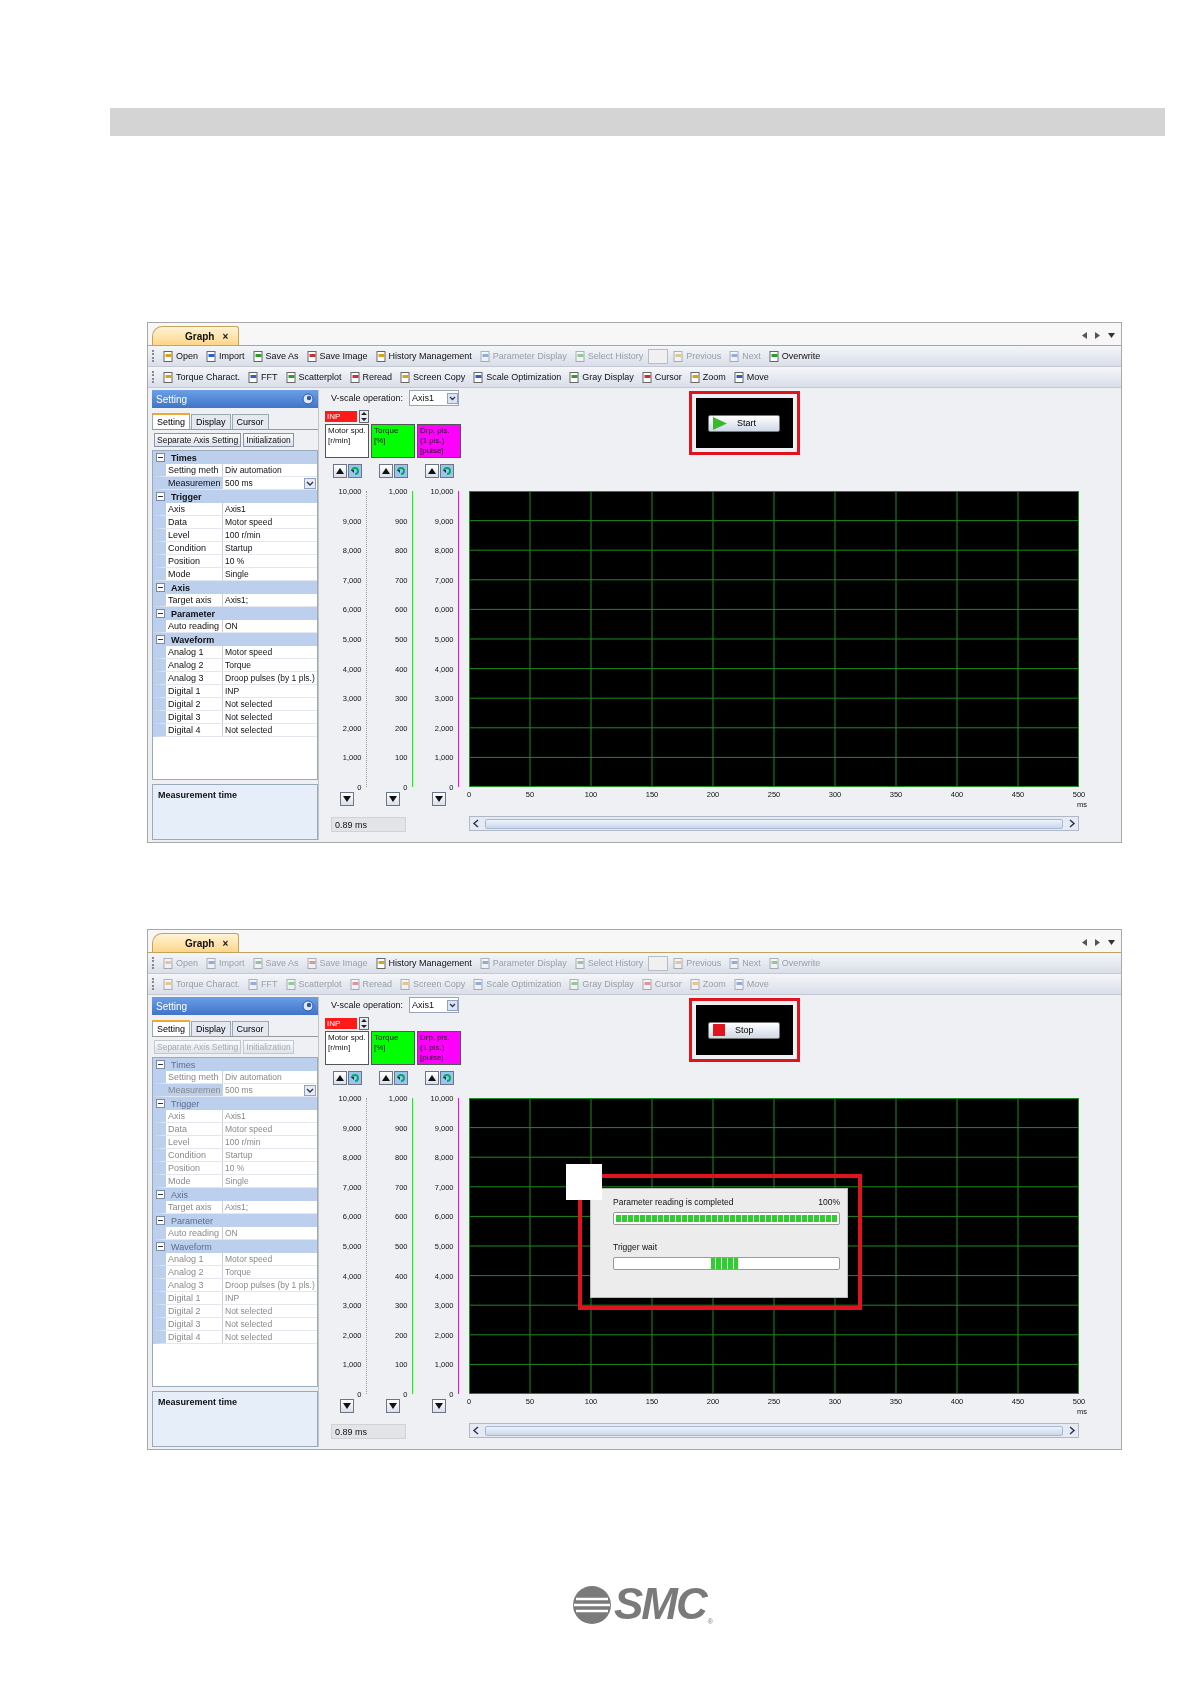 The width and height of the screenshot is (1191, 1684). What do you see at coordinates (194, 470) in the screenshot?
I see `property-name: Setting meth` at bounding box center [194, 470].